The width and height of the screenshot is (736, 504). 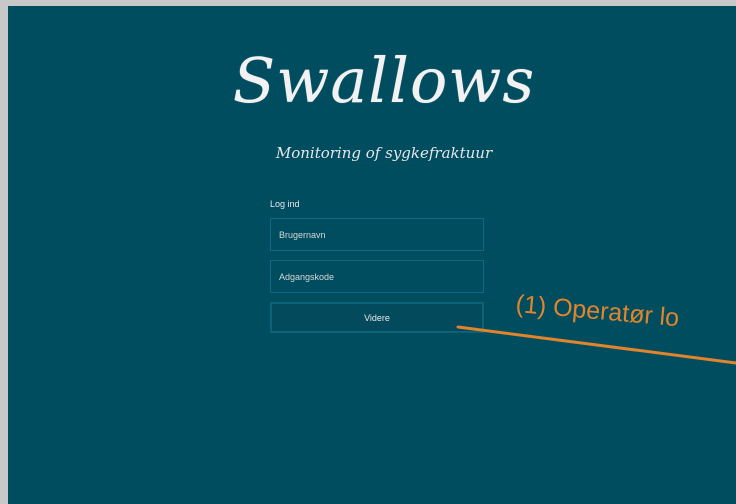 What do you see at coordinates (377, 234) in the screenshot?
I see `username-field` at bounding box center [377, 234].